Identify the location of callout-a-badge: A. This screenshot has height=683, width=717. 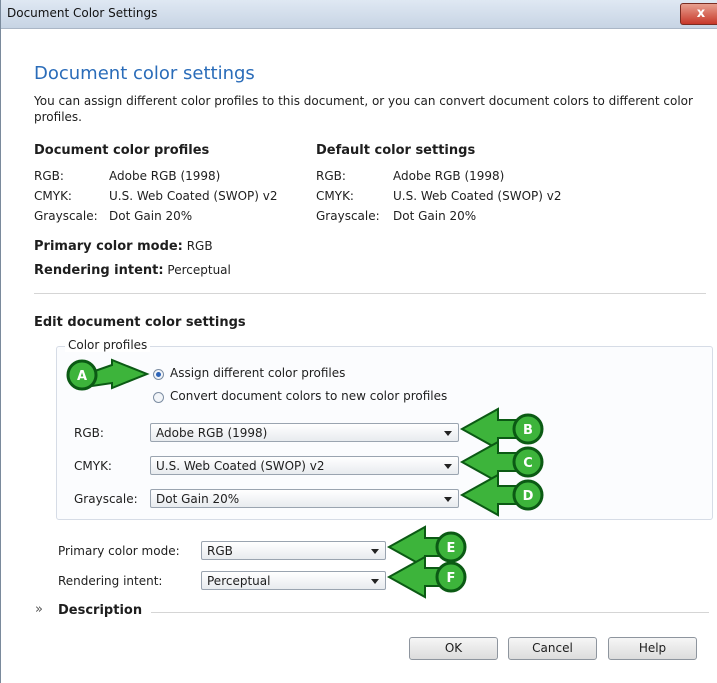
(82, 375).